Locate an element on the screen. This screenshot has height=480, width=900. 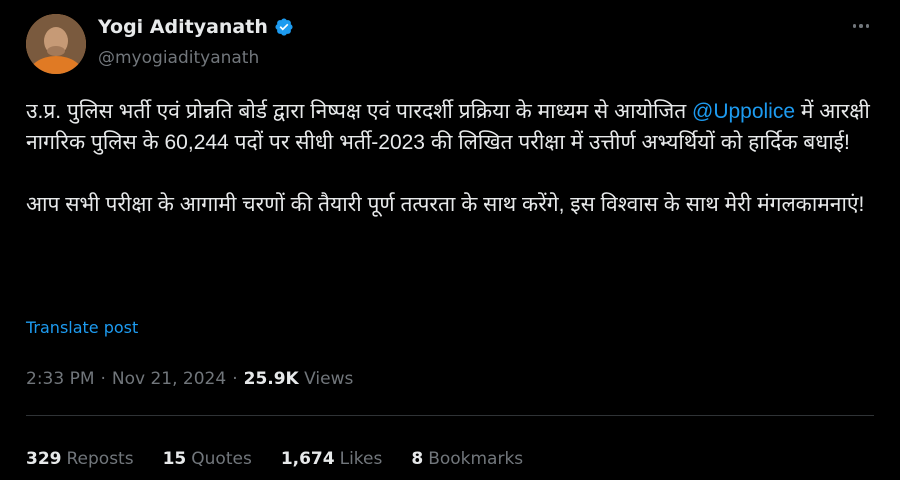
verified-badge-icon is located at coordinates (284, 27).